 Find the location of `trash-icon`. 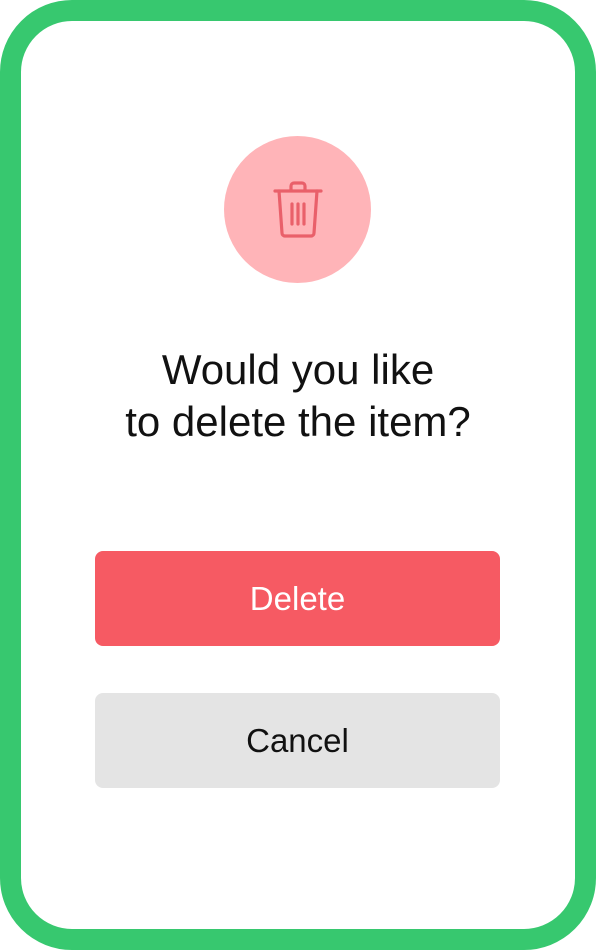

trash-icon is located at coordinates (297, 209).